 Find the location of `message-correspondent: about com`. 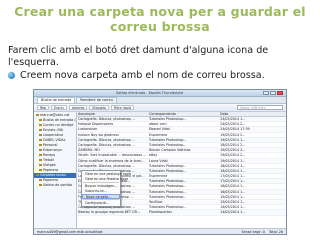

message-correspondent: about com is located at coordinates (158, 124).